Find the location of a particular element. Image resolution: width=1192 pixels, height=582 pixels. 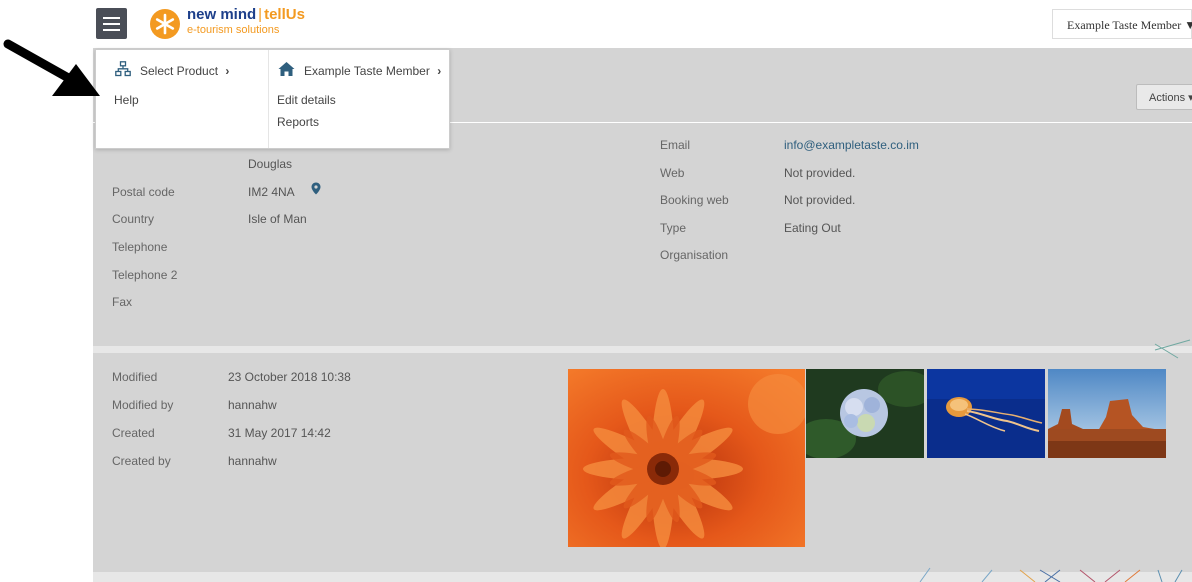

postal-code-value: IM2 4NA is located at coordinates (271, 192).